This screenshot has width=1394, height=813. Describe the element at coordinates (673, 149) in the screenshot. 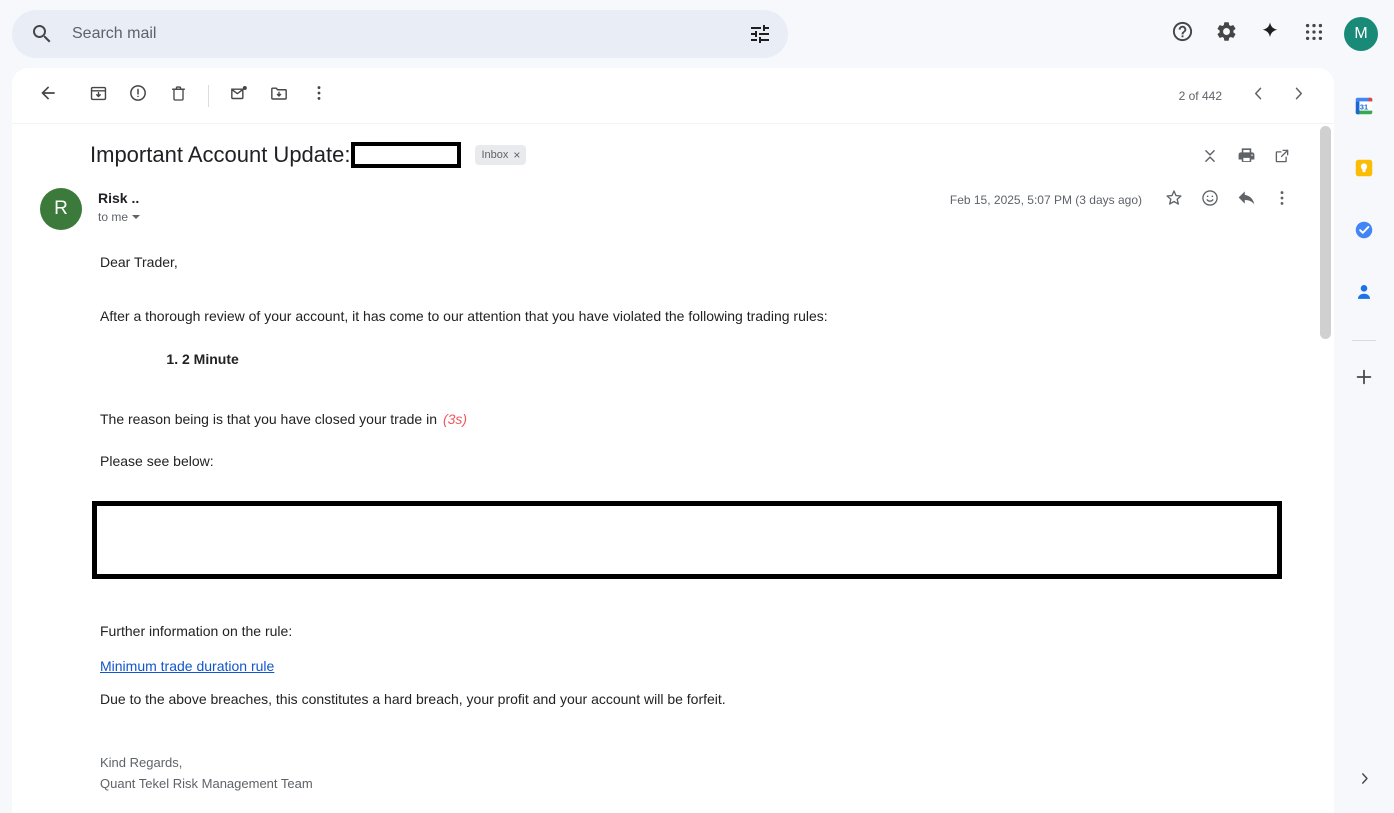

I see `subject-row: Important Account Update: Inbox ×` at that location.